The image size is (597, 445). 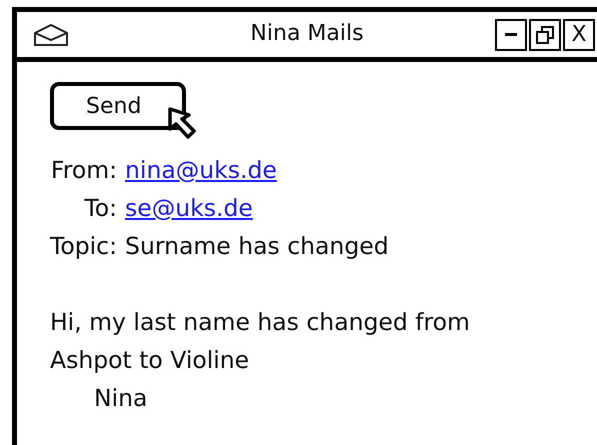 I want to click on field-label: From:, so click(x=84, y=170).